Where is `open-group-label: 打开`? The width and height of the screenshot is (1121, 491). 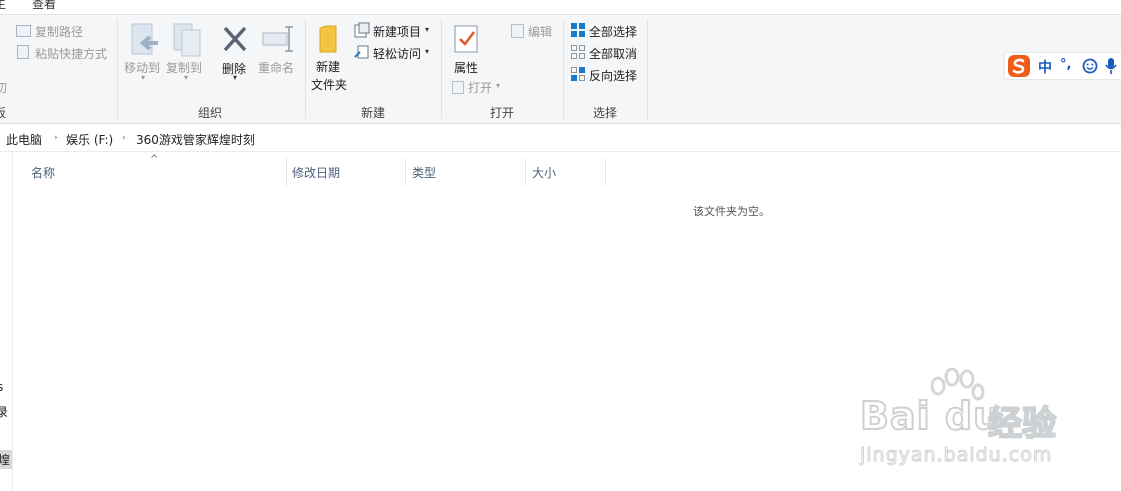 open-group-label: 打开 is located at coordinates (501, 113).